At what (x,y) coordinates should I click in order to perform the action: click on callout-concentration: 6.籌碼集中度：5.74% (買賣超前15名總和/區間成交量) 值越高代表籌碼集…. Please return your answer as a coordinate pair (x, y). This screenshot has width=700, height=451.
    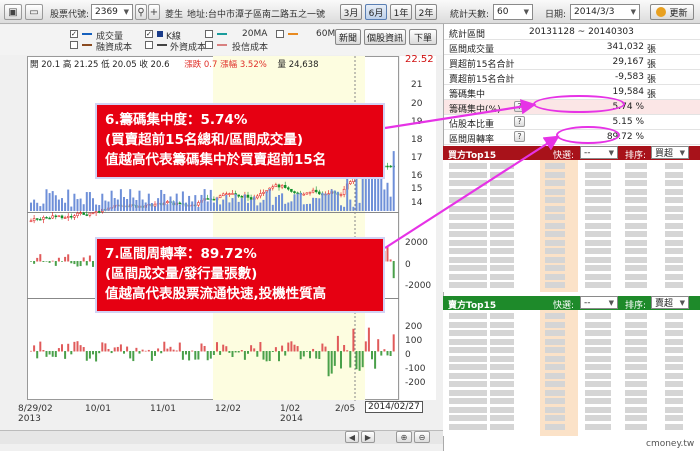
    Looking at the image, I should click on (240, 141).